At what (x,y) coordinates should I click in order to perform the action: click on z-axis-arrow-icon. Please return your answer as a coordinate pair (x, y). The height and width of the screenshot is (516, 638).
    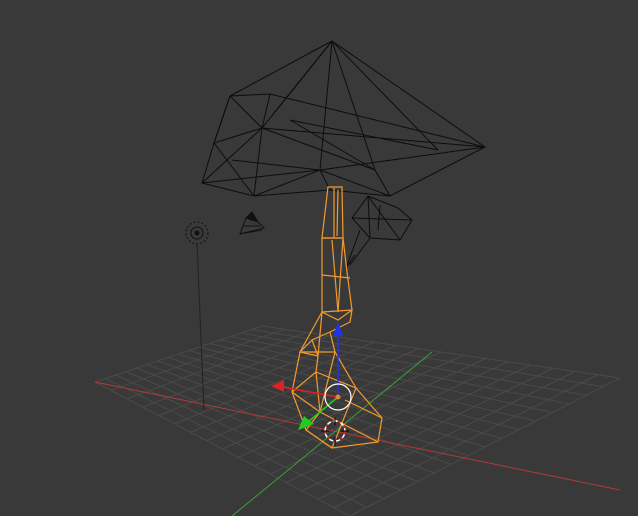
    Looking at the image, I should click on (338, 329).